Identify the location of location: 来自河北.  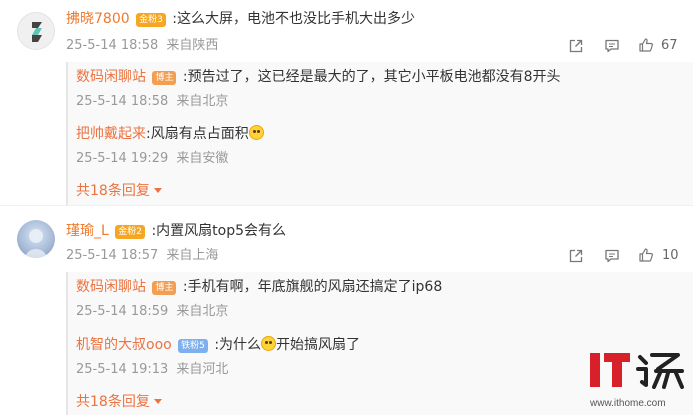
(202, 369).